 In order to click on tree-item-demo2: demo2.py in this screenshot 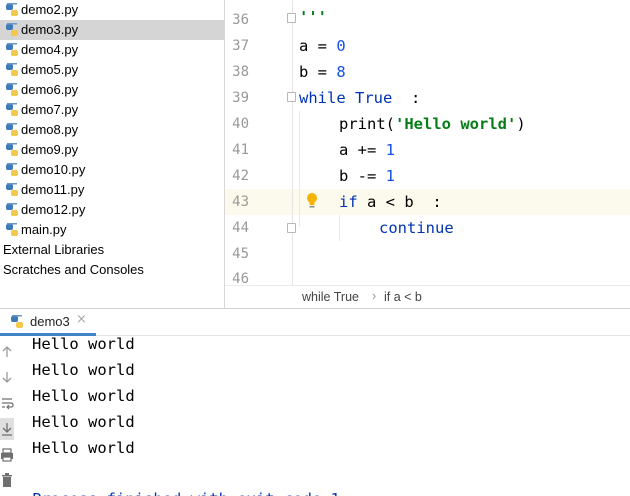, I will do `click(112, 10)`.